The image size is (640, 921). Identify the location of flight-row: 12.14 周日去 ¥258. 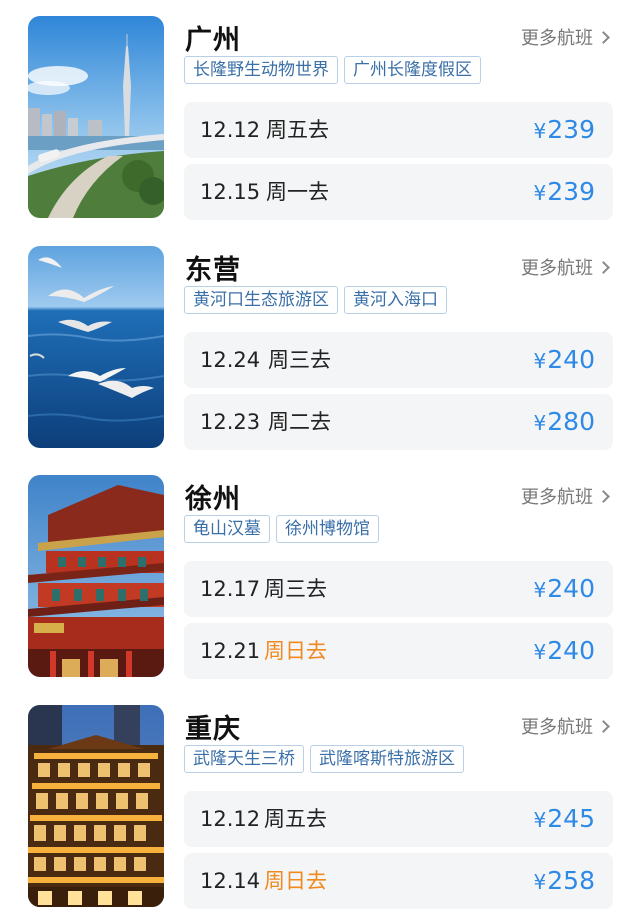
(398, 881).